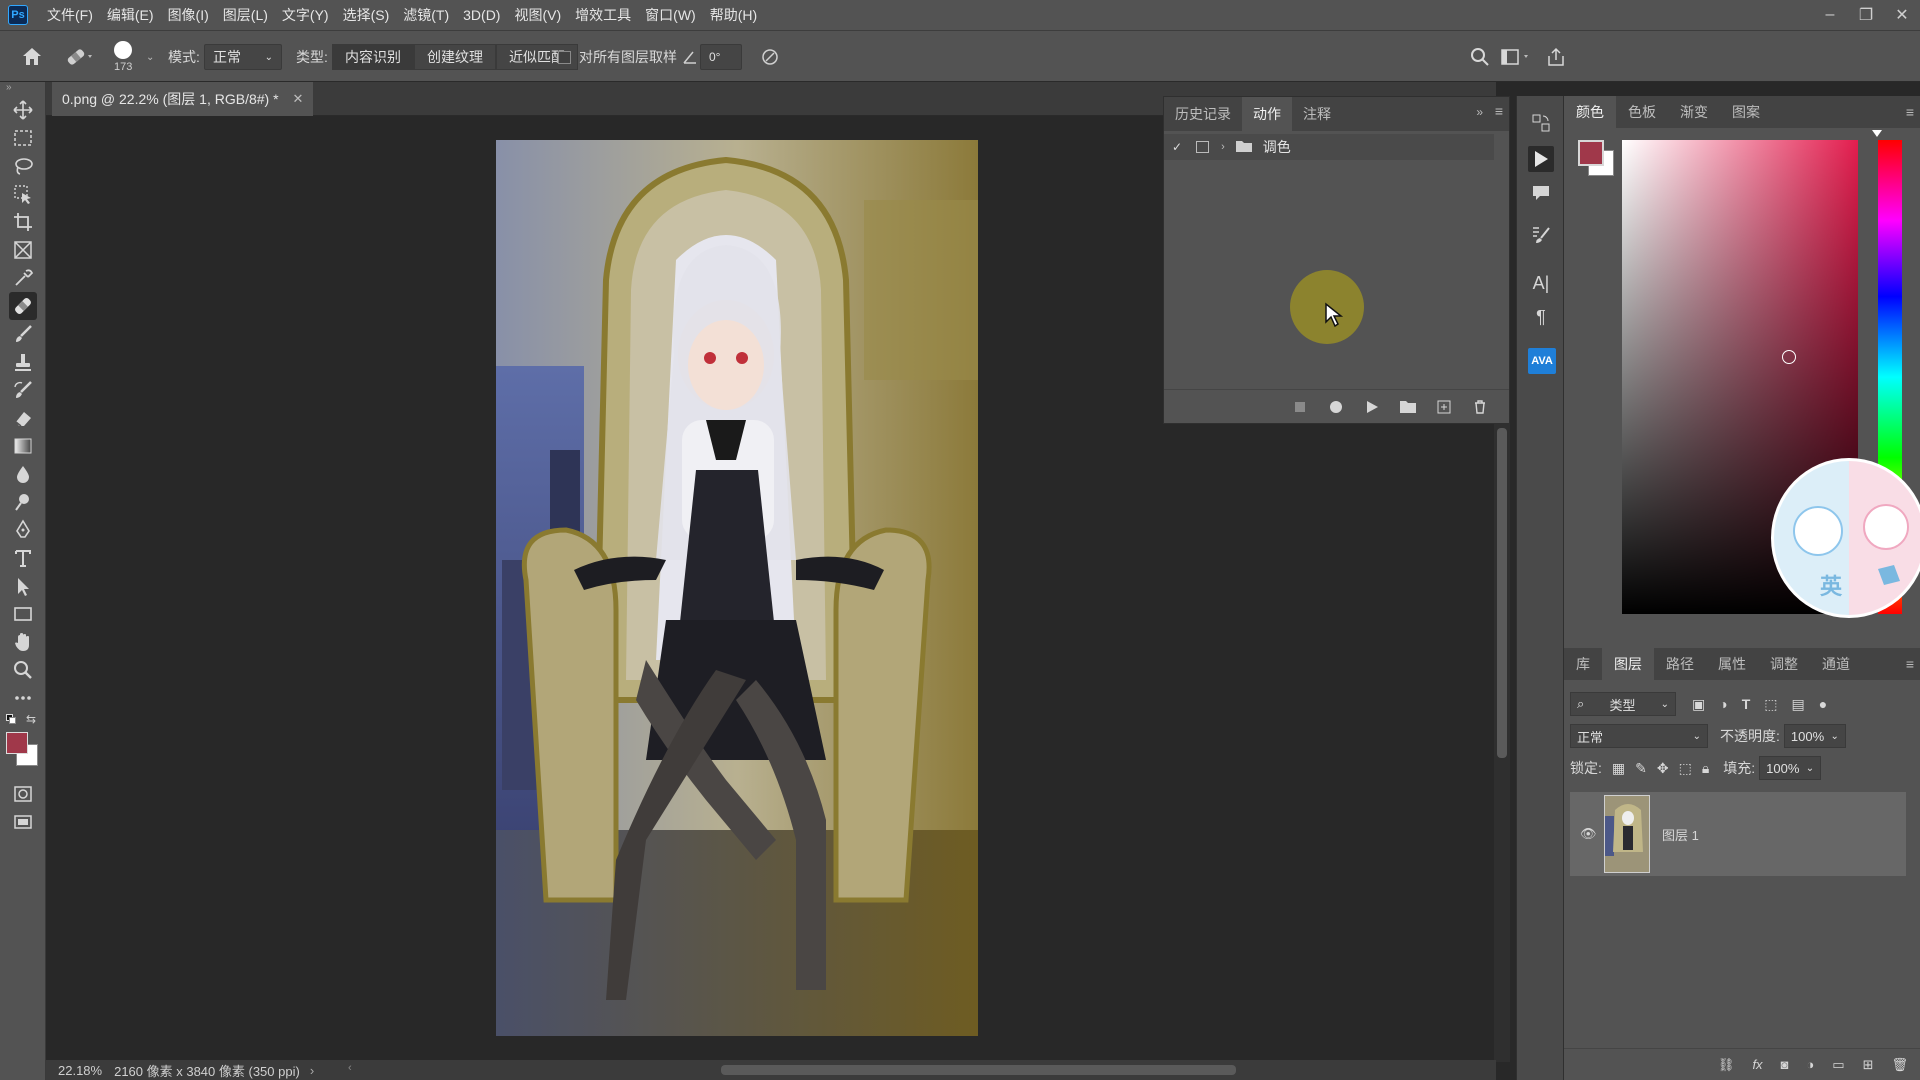 This screenshot has height=1080, width=1920. Describe the element at coordinates (23, 530) in the screenshot. I see `pen-tool-icon` at that location.